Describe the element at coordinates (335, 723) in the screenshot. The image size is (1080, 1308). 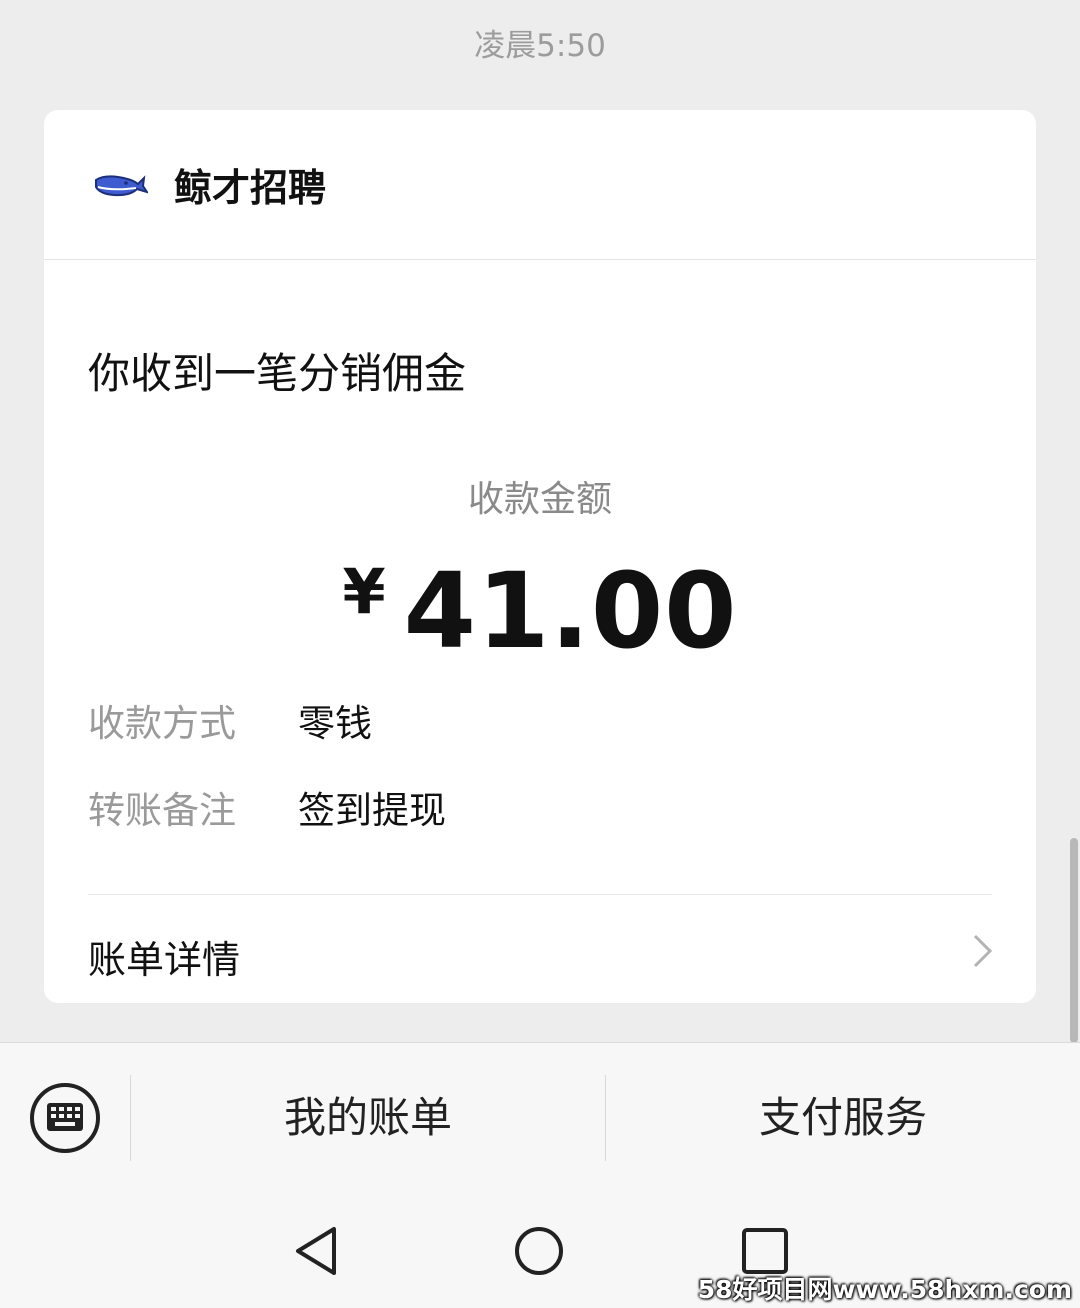
I see `payment-method-value: 零钱` at that location.